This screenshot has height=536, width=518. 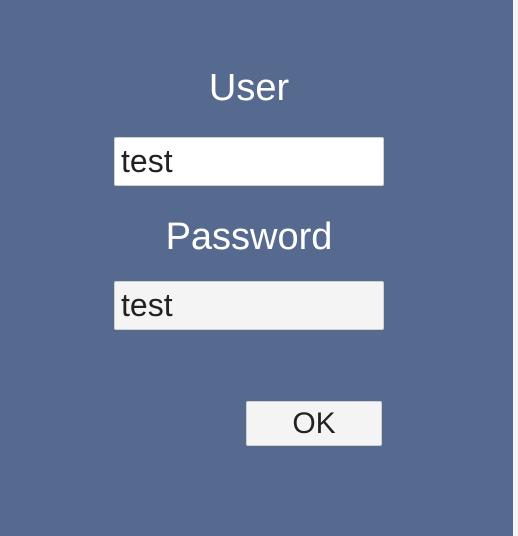 What do you see at coordinates (515, 268) in the screenshot?
I see `window-edge-strip` at bounding box center [515, 268].